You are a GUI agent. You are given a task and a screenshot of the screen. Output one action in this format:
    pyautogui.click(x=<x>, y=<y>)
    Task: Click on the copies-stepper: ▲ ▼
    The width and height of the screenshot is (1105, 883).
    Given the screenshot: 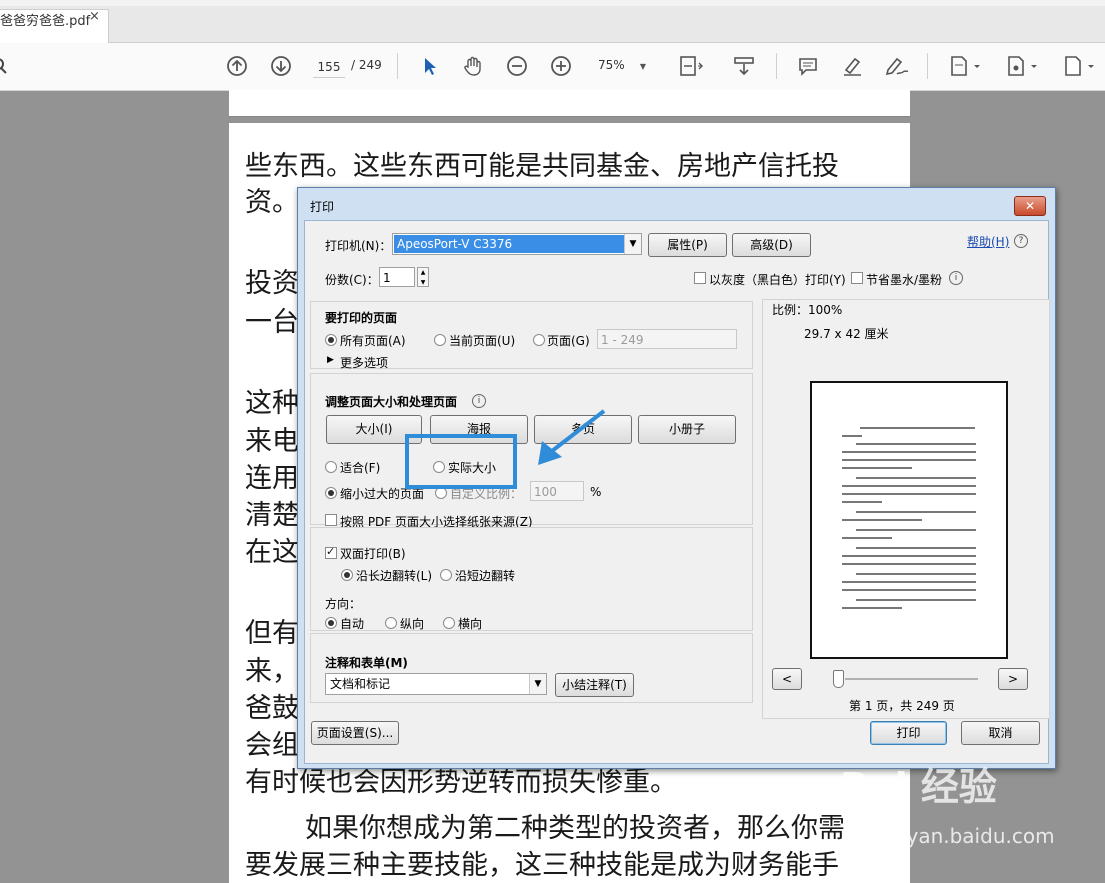 What is the action you would take?
    pyautogui.click(x=423, y=277)
    